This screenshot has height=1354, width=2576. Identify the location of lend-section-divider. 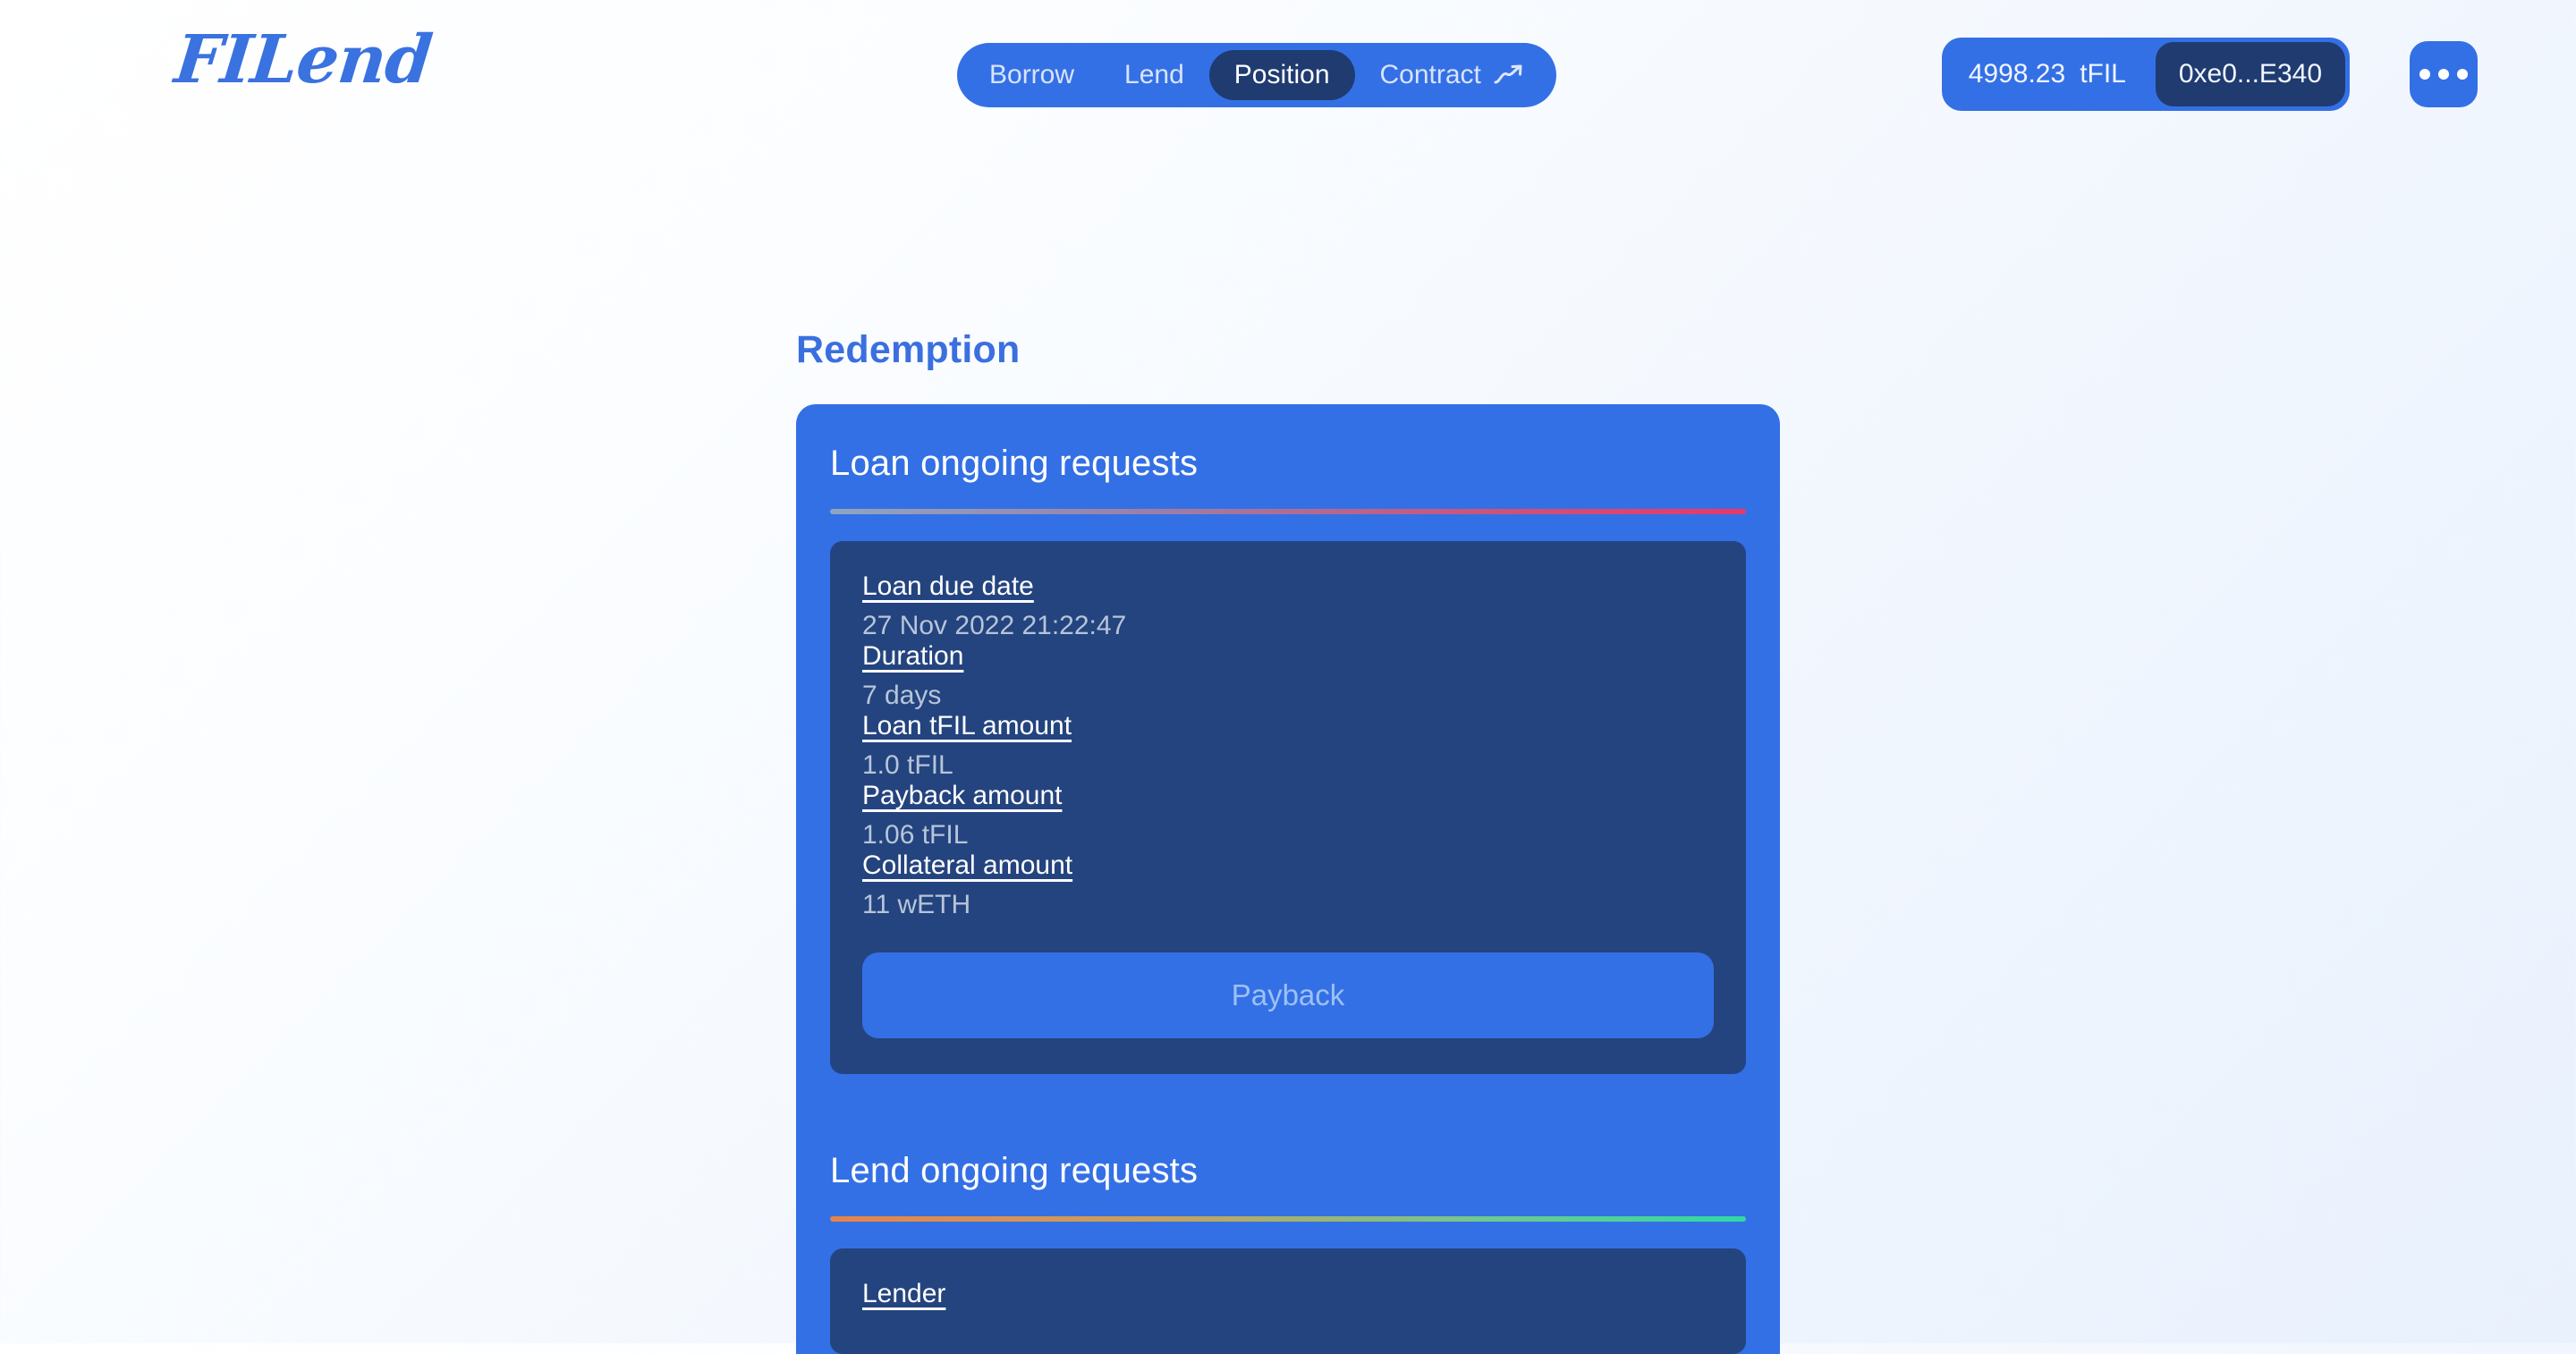
(1288, 1219).